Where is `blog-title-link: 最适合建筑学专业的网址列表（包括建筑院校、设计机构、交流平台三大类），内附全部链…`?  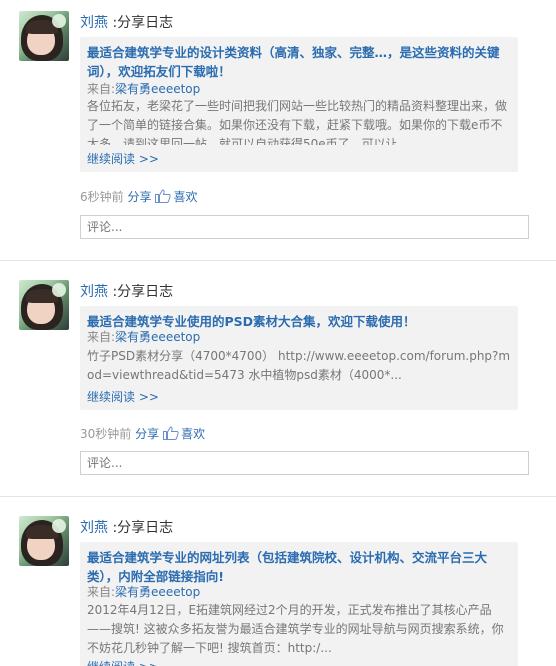 blog-title-link: 最适合建筑学专业的网址列表（包括建筑院校、设计机构、交流平台三大类），内附全部链… is located at coordinates (300, 567).